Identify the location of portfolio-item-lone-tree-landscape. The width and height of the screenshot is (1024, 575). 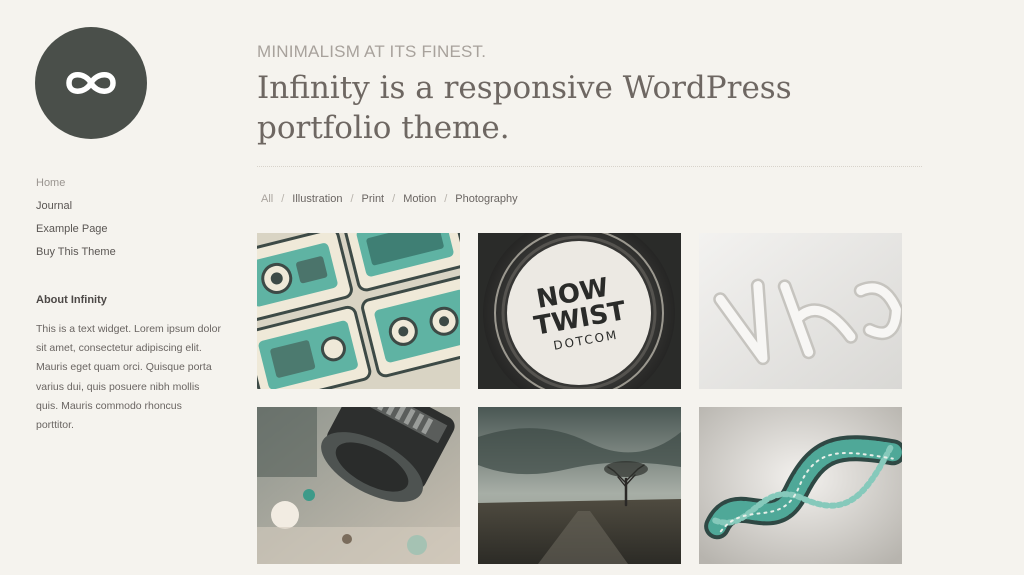
(579, 485).